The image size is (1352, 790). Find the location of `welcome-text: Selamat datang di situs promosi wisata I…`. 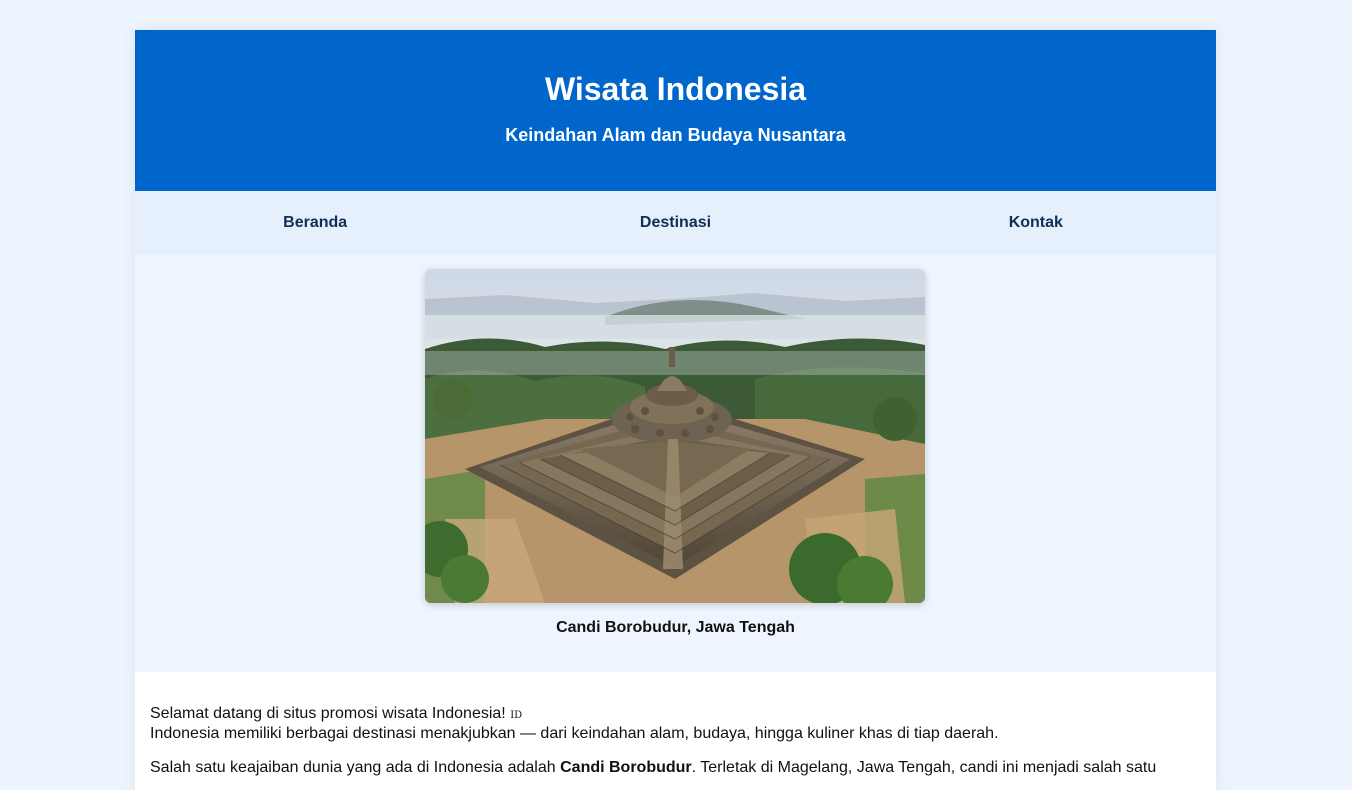

welcome-text: Selamat datang di situs promosi wisata I… is located at coordinates (328, 713).